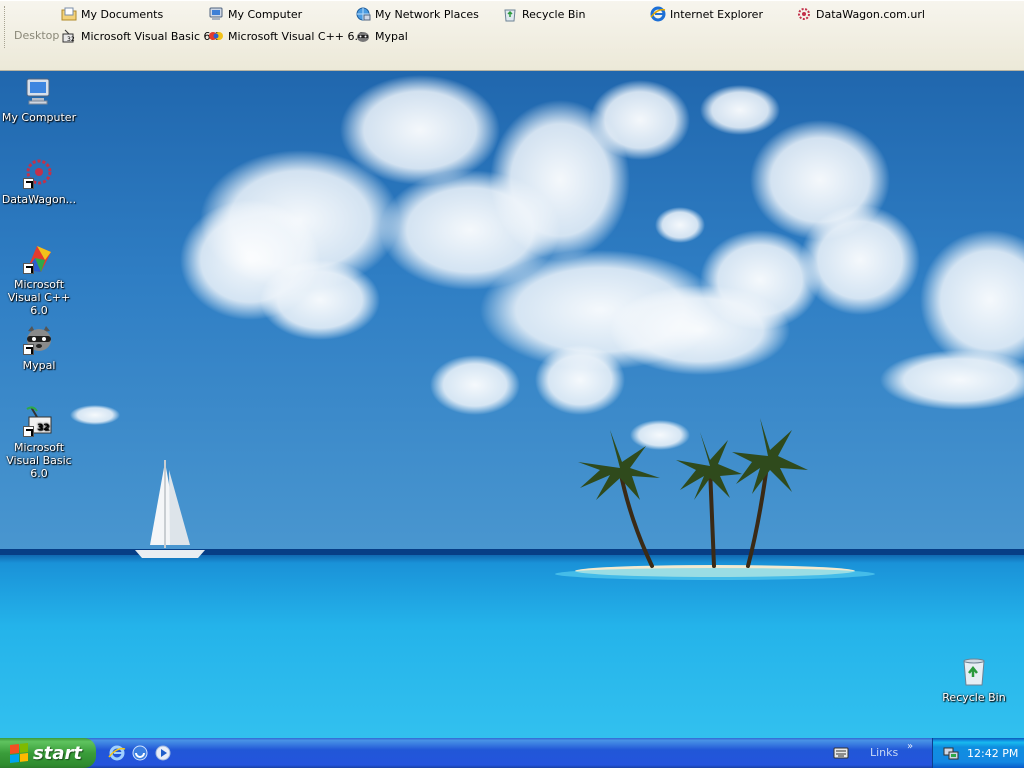 This screenshot has height=768, width=1024. What do you see at coordinates (19, 753) in the screenshot?
I see `windows-flag-icon` at bounding box center [19, 753].